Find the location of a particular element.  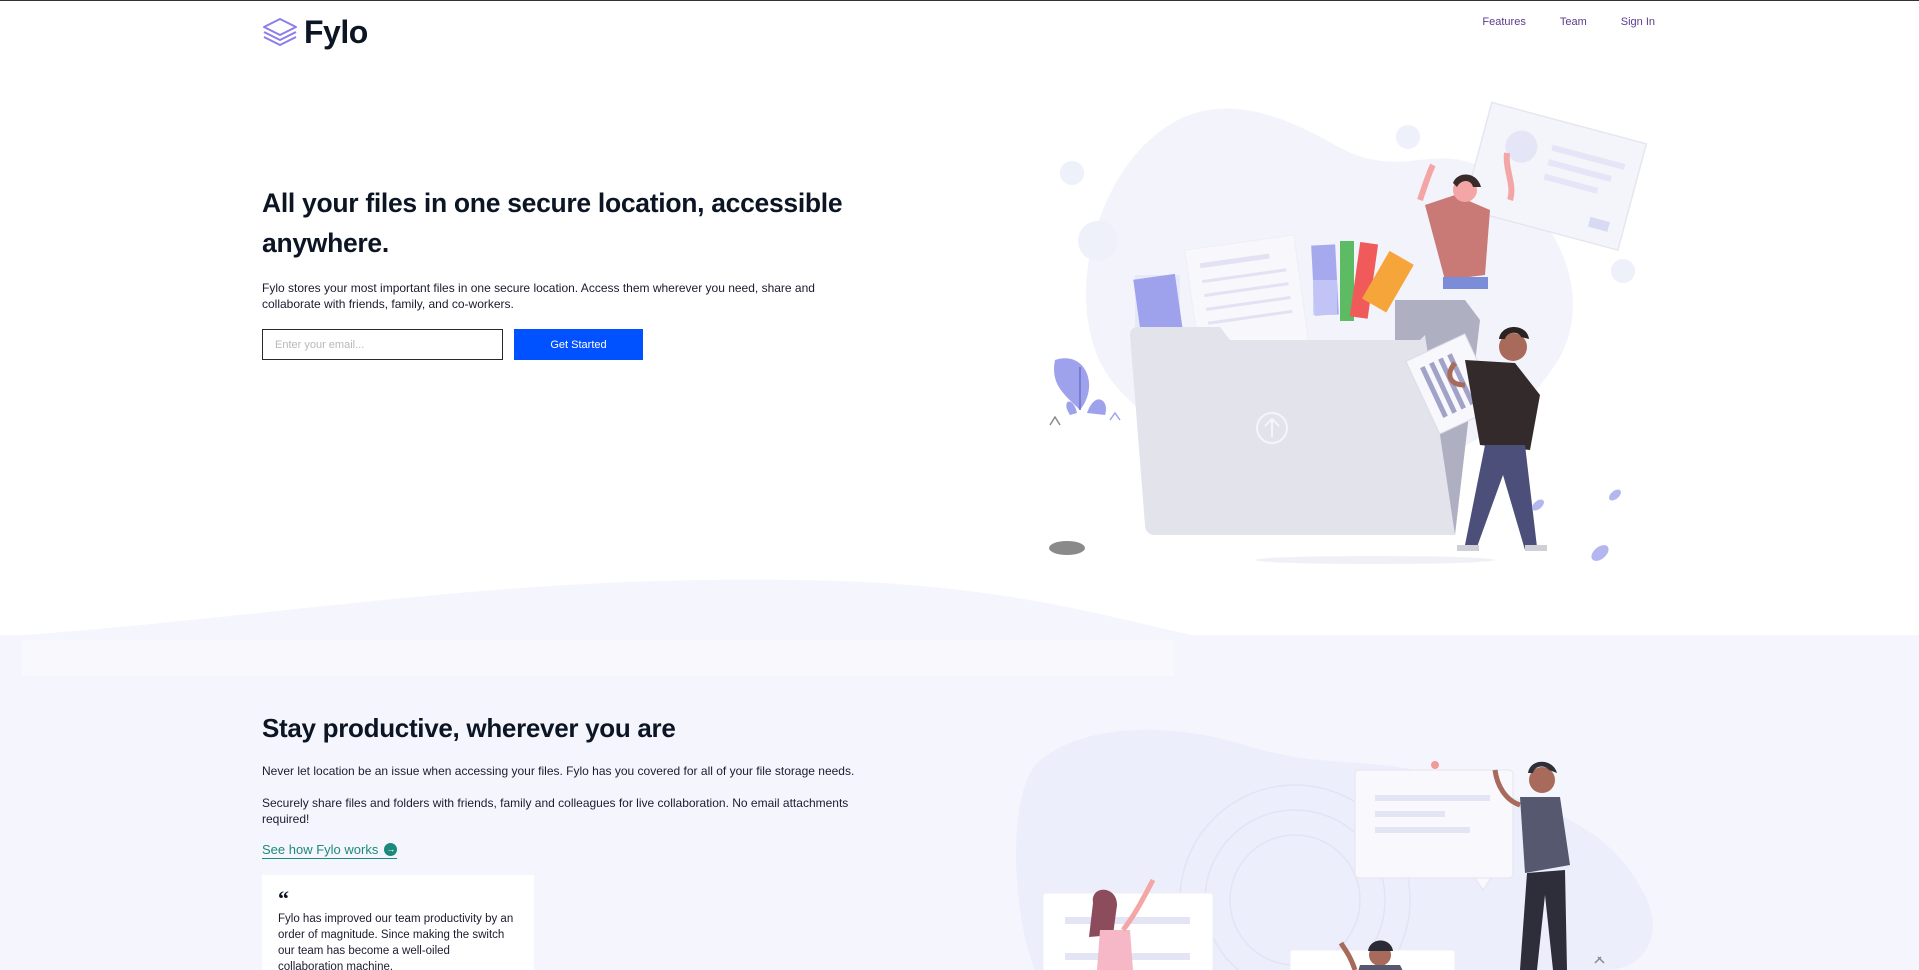

top-border is located at coordinates (959, 0).